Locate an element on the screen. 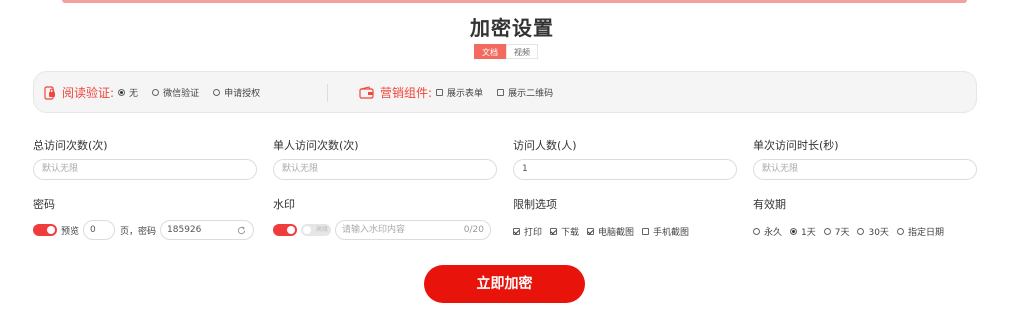  top-accent-line is located at coordinates (514, 1).